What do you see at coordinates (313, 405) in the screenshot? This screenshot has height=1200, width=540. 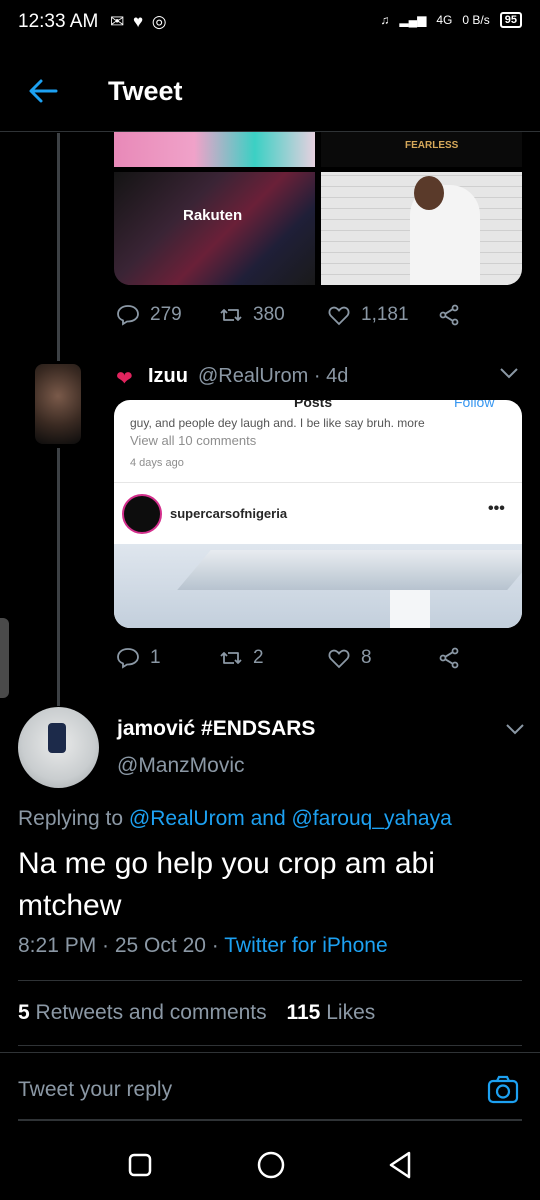 I see `embed-posts-label: Posts` at bounding box center [313, 405].